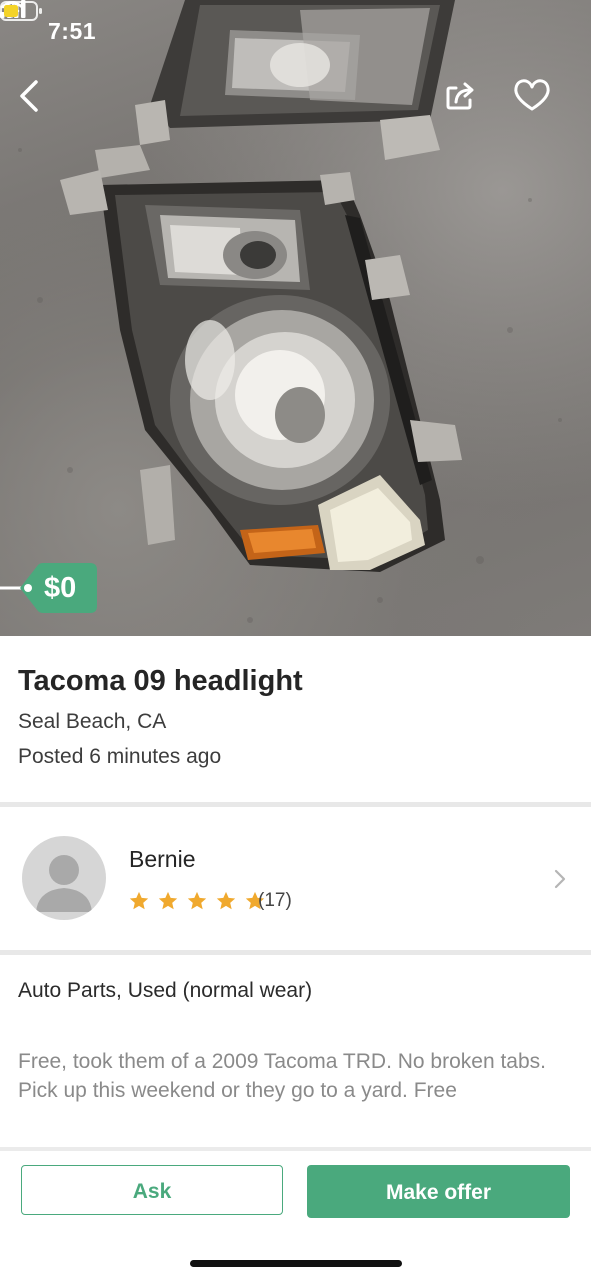 Image resolution: width=591 pixels, height=1279 pixels. I want to click on chevron-right-icon, so click(560, 879).